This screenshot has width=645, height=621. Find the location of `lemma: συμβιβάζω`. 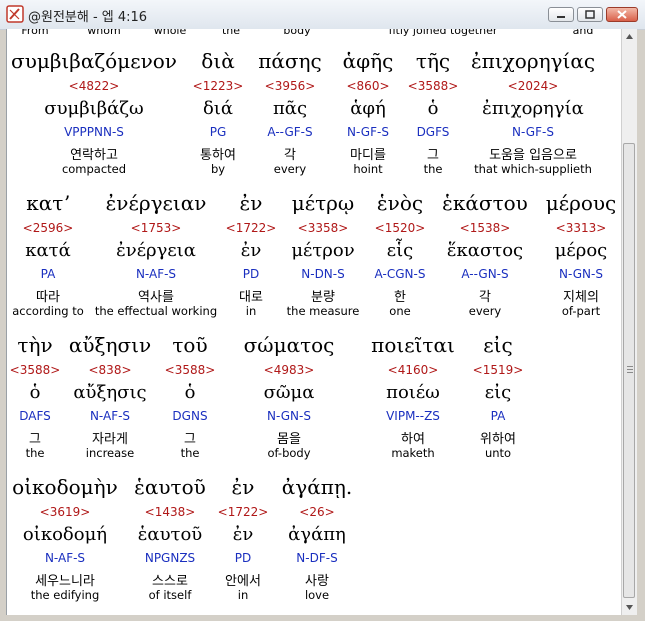

lemma: συμβιβάζω is located at coordinates (94, 108).